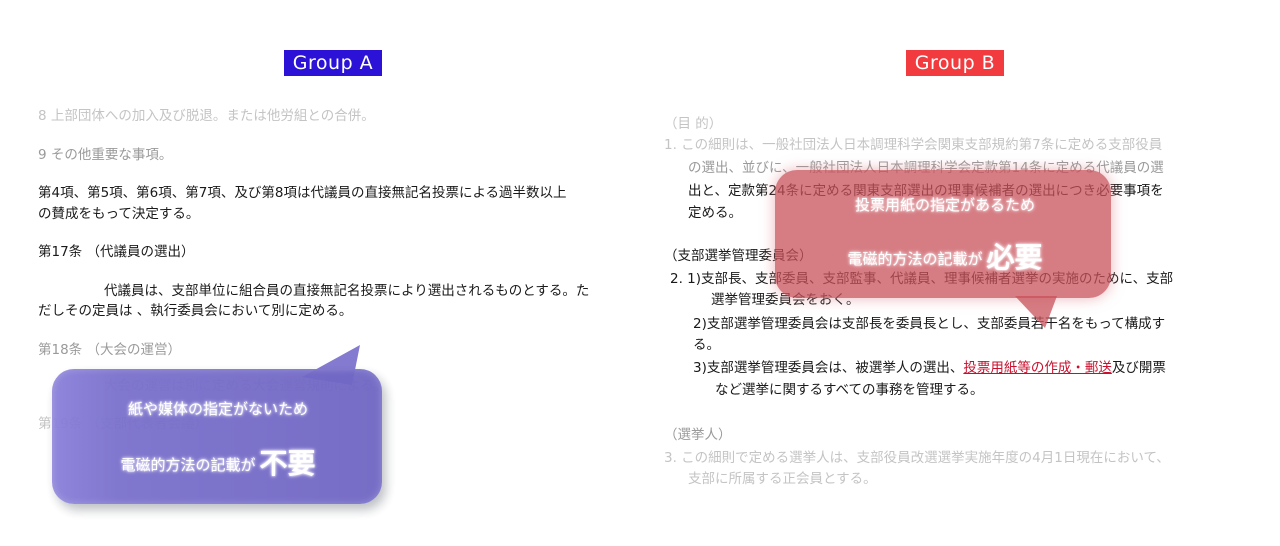 This screenshot has height=546, width=1280. I want to click on doc-text: 3)支部選挙管理委員会は、被選挙人の選出、, so click(828, 368).